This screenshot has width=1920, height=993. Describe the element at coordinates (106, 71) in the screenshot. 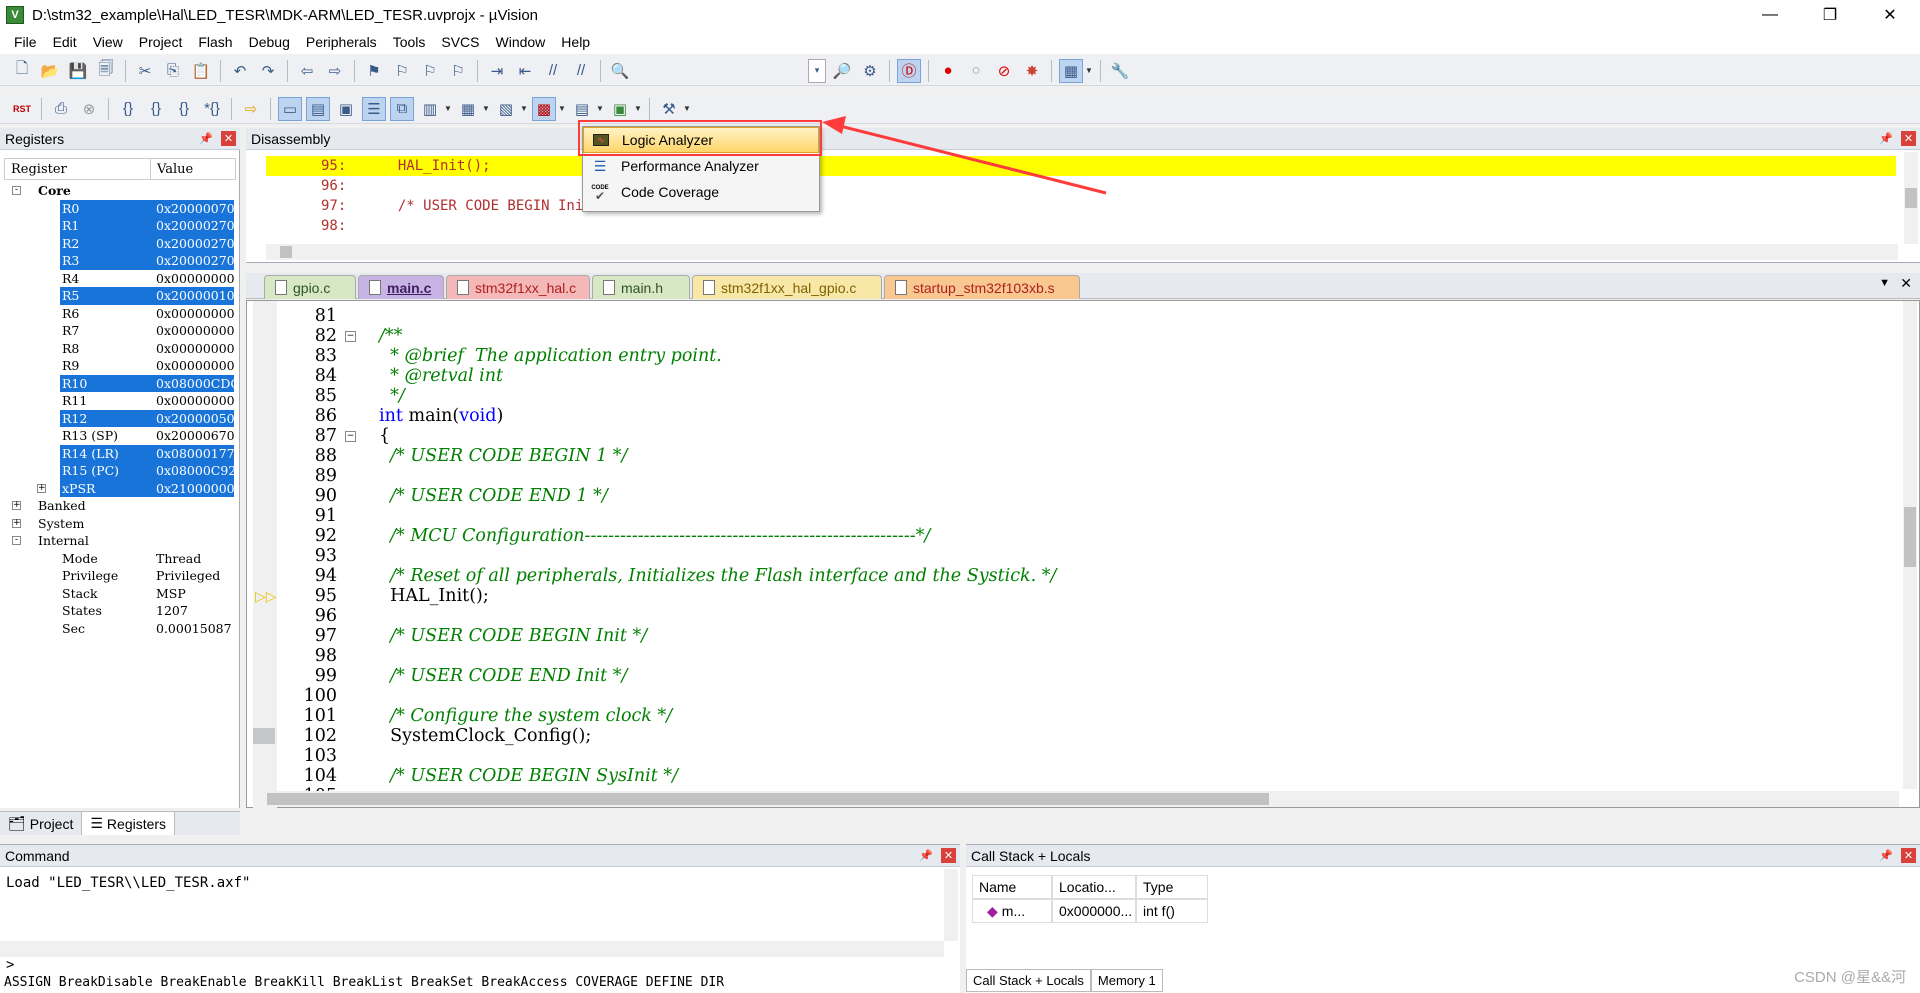

I see `save-all-icon: 🗐` at that location.